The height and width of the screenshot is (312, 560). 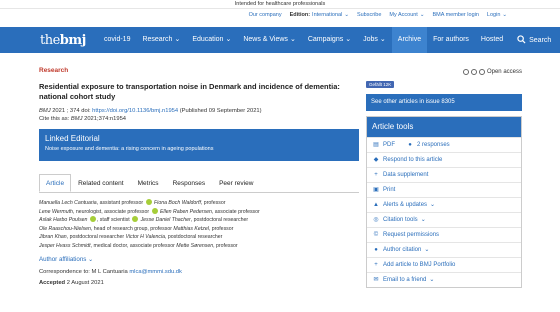 What do you see at coordinates (190, 229) in the screenshot?
I see `author-name: Matthias Ketzel` at bounding box center [190, 229].